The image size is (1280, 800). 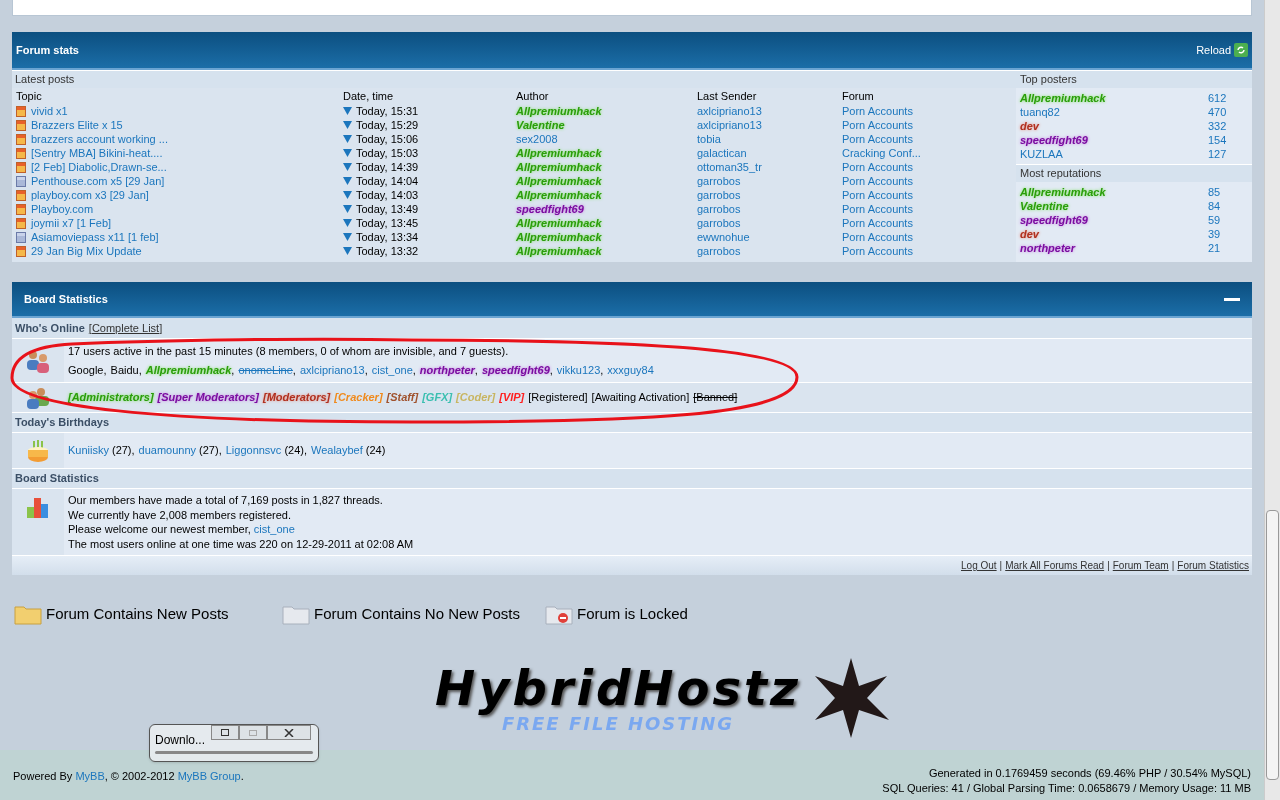 I want to click on mybb-link: MyBB Group, so click(x=209, y=775).